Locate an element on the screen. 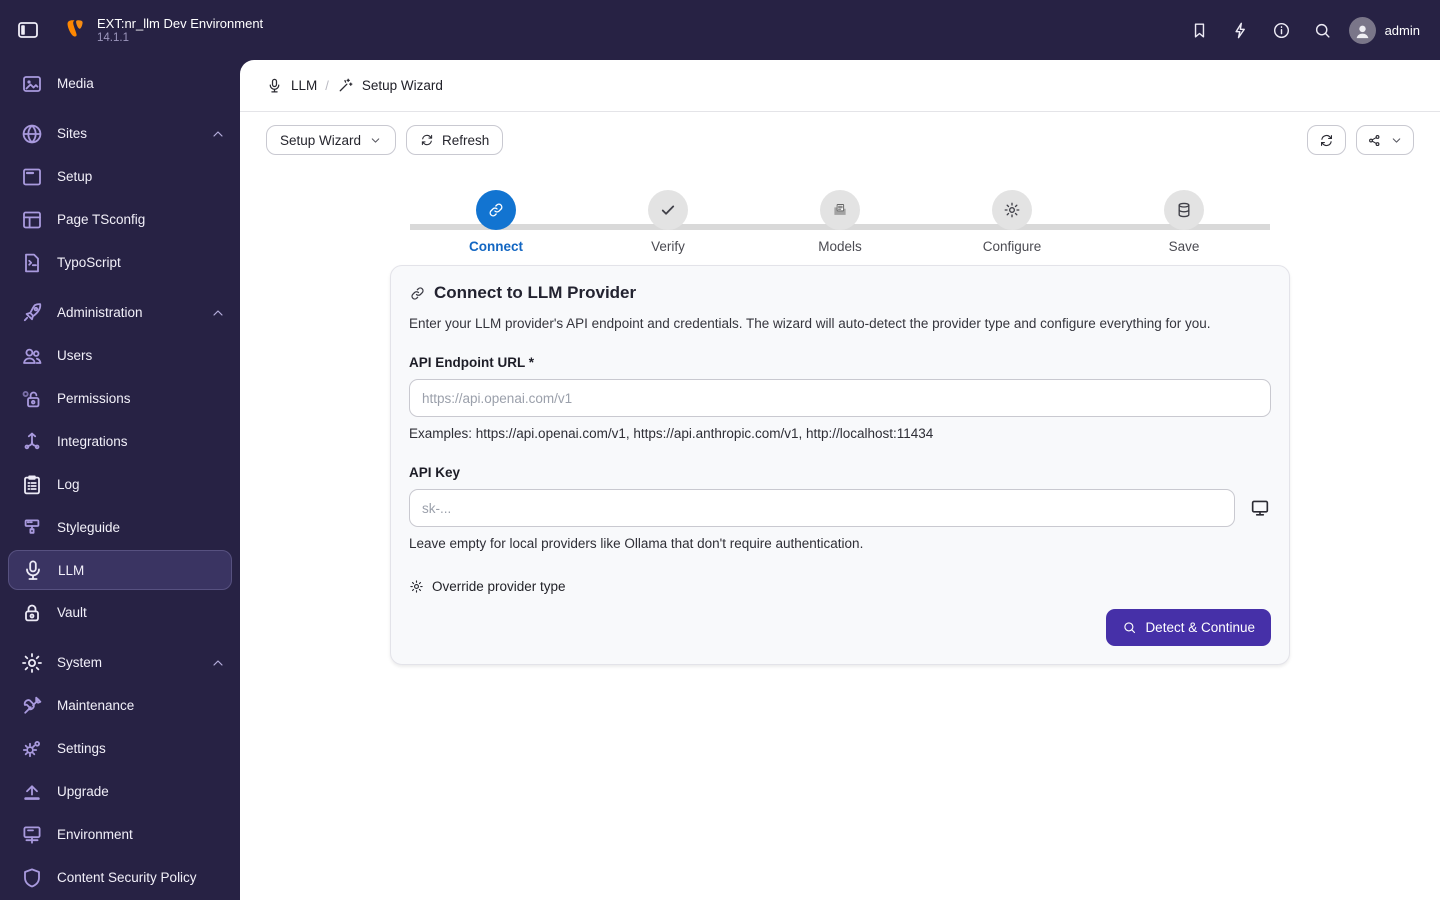  sidebar-item-typoscript: TypoScript is located at coordinates (120, 262).